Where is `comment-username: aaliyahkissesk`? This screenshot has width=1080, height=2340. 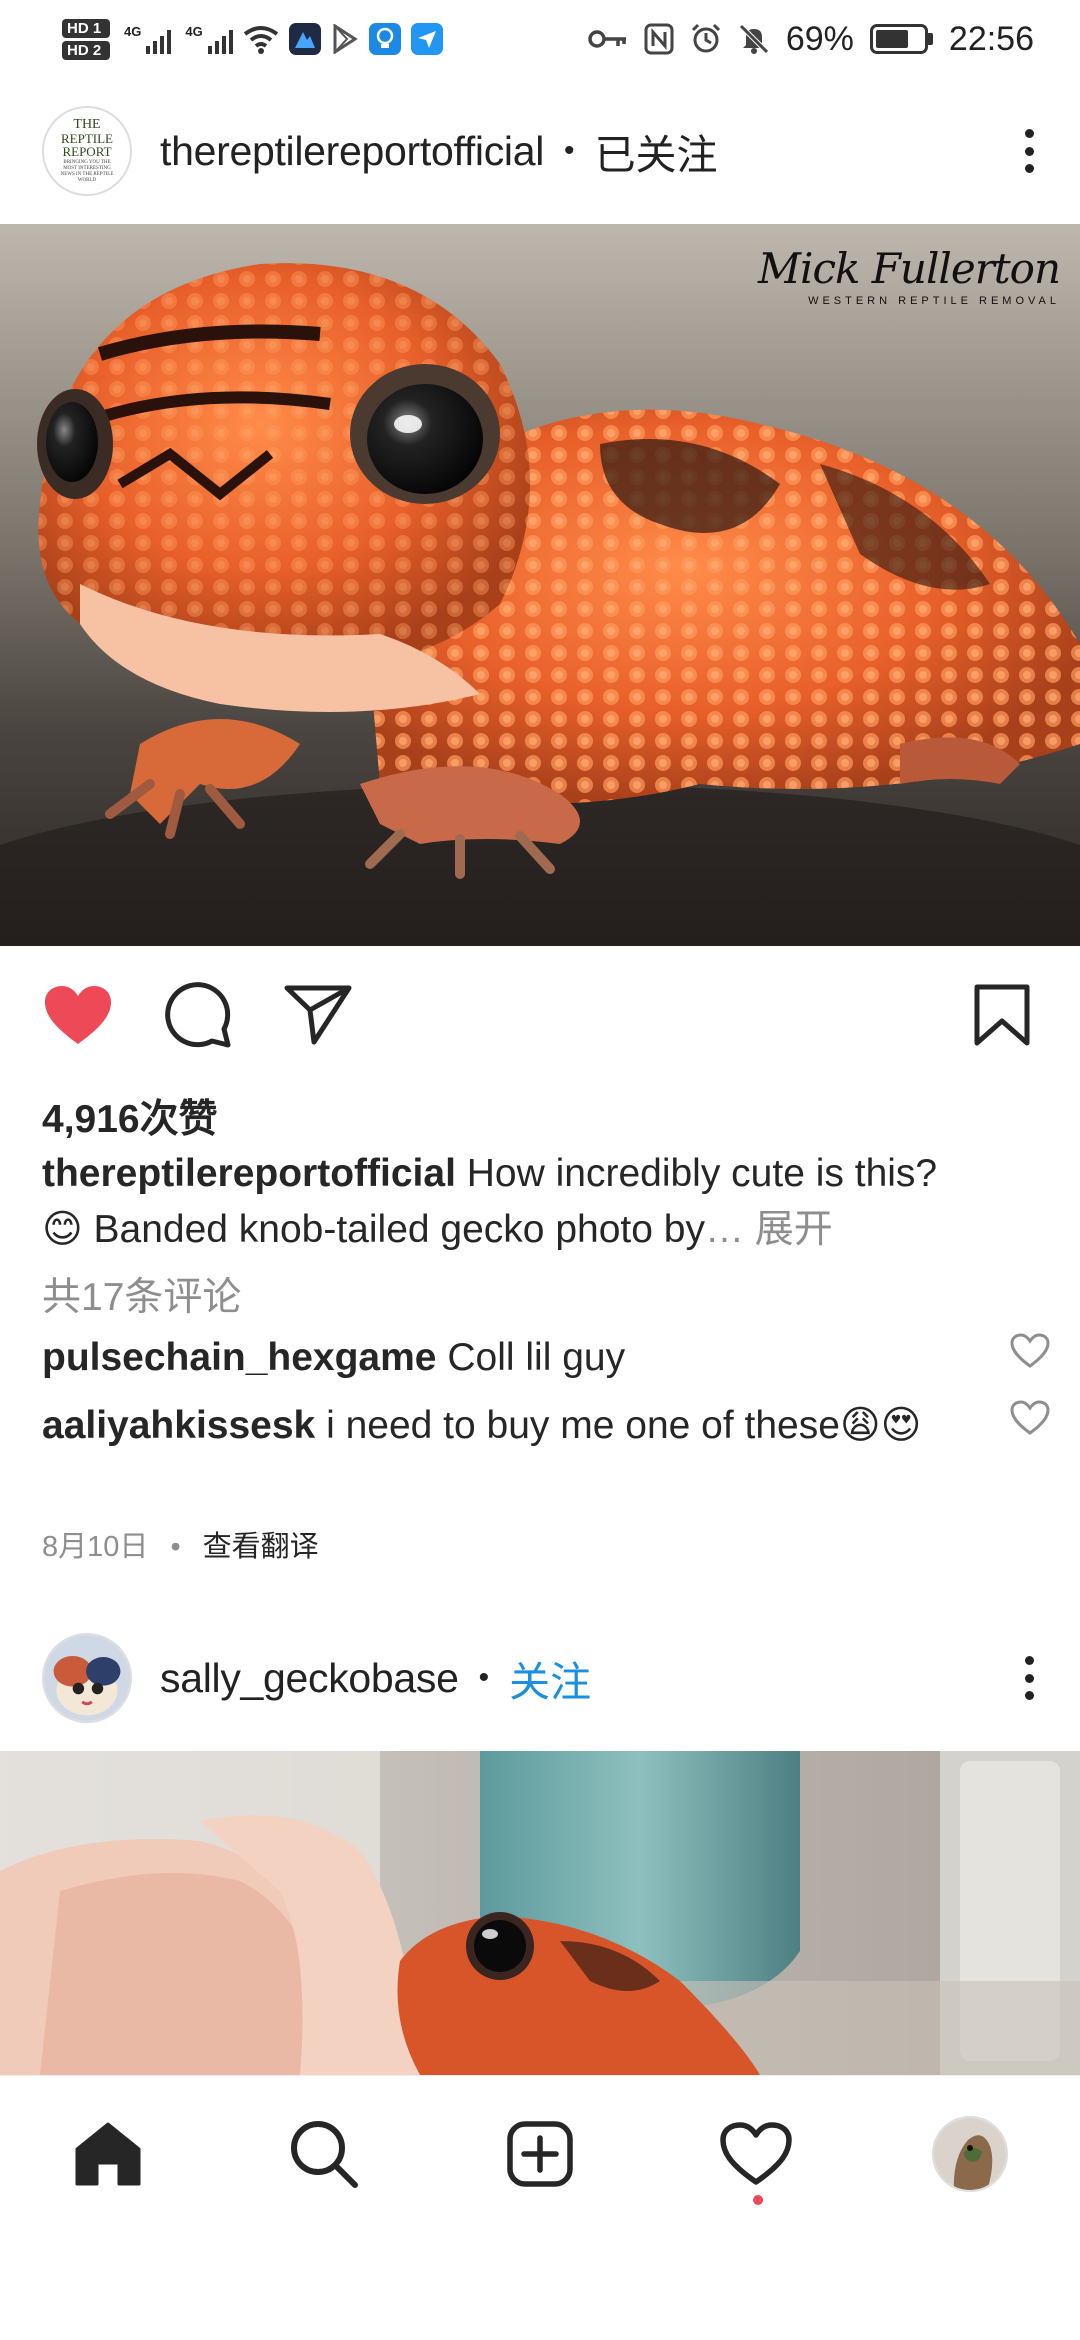 comment-username: aaliyahkissesk is located at coordinates (178, 1425).